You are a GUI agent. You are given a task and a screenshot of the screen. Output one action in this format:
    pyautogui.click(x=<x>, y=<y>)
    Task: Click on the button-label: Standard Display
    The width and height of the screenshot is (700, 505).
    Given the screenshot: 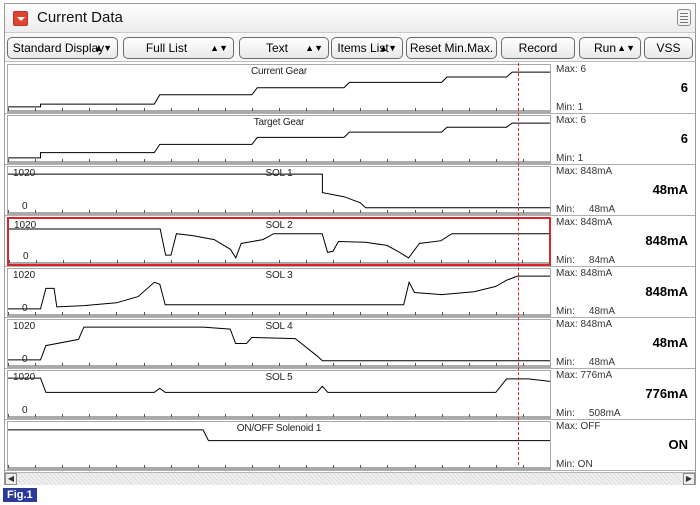 What is the action you would take?
    pyautogui.click(x=58, y=48)
    